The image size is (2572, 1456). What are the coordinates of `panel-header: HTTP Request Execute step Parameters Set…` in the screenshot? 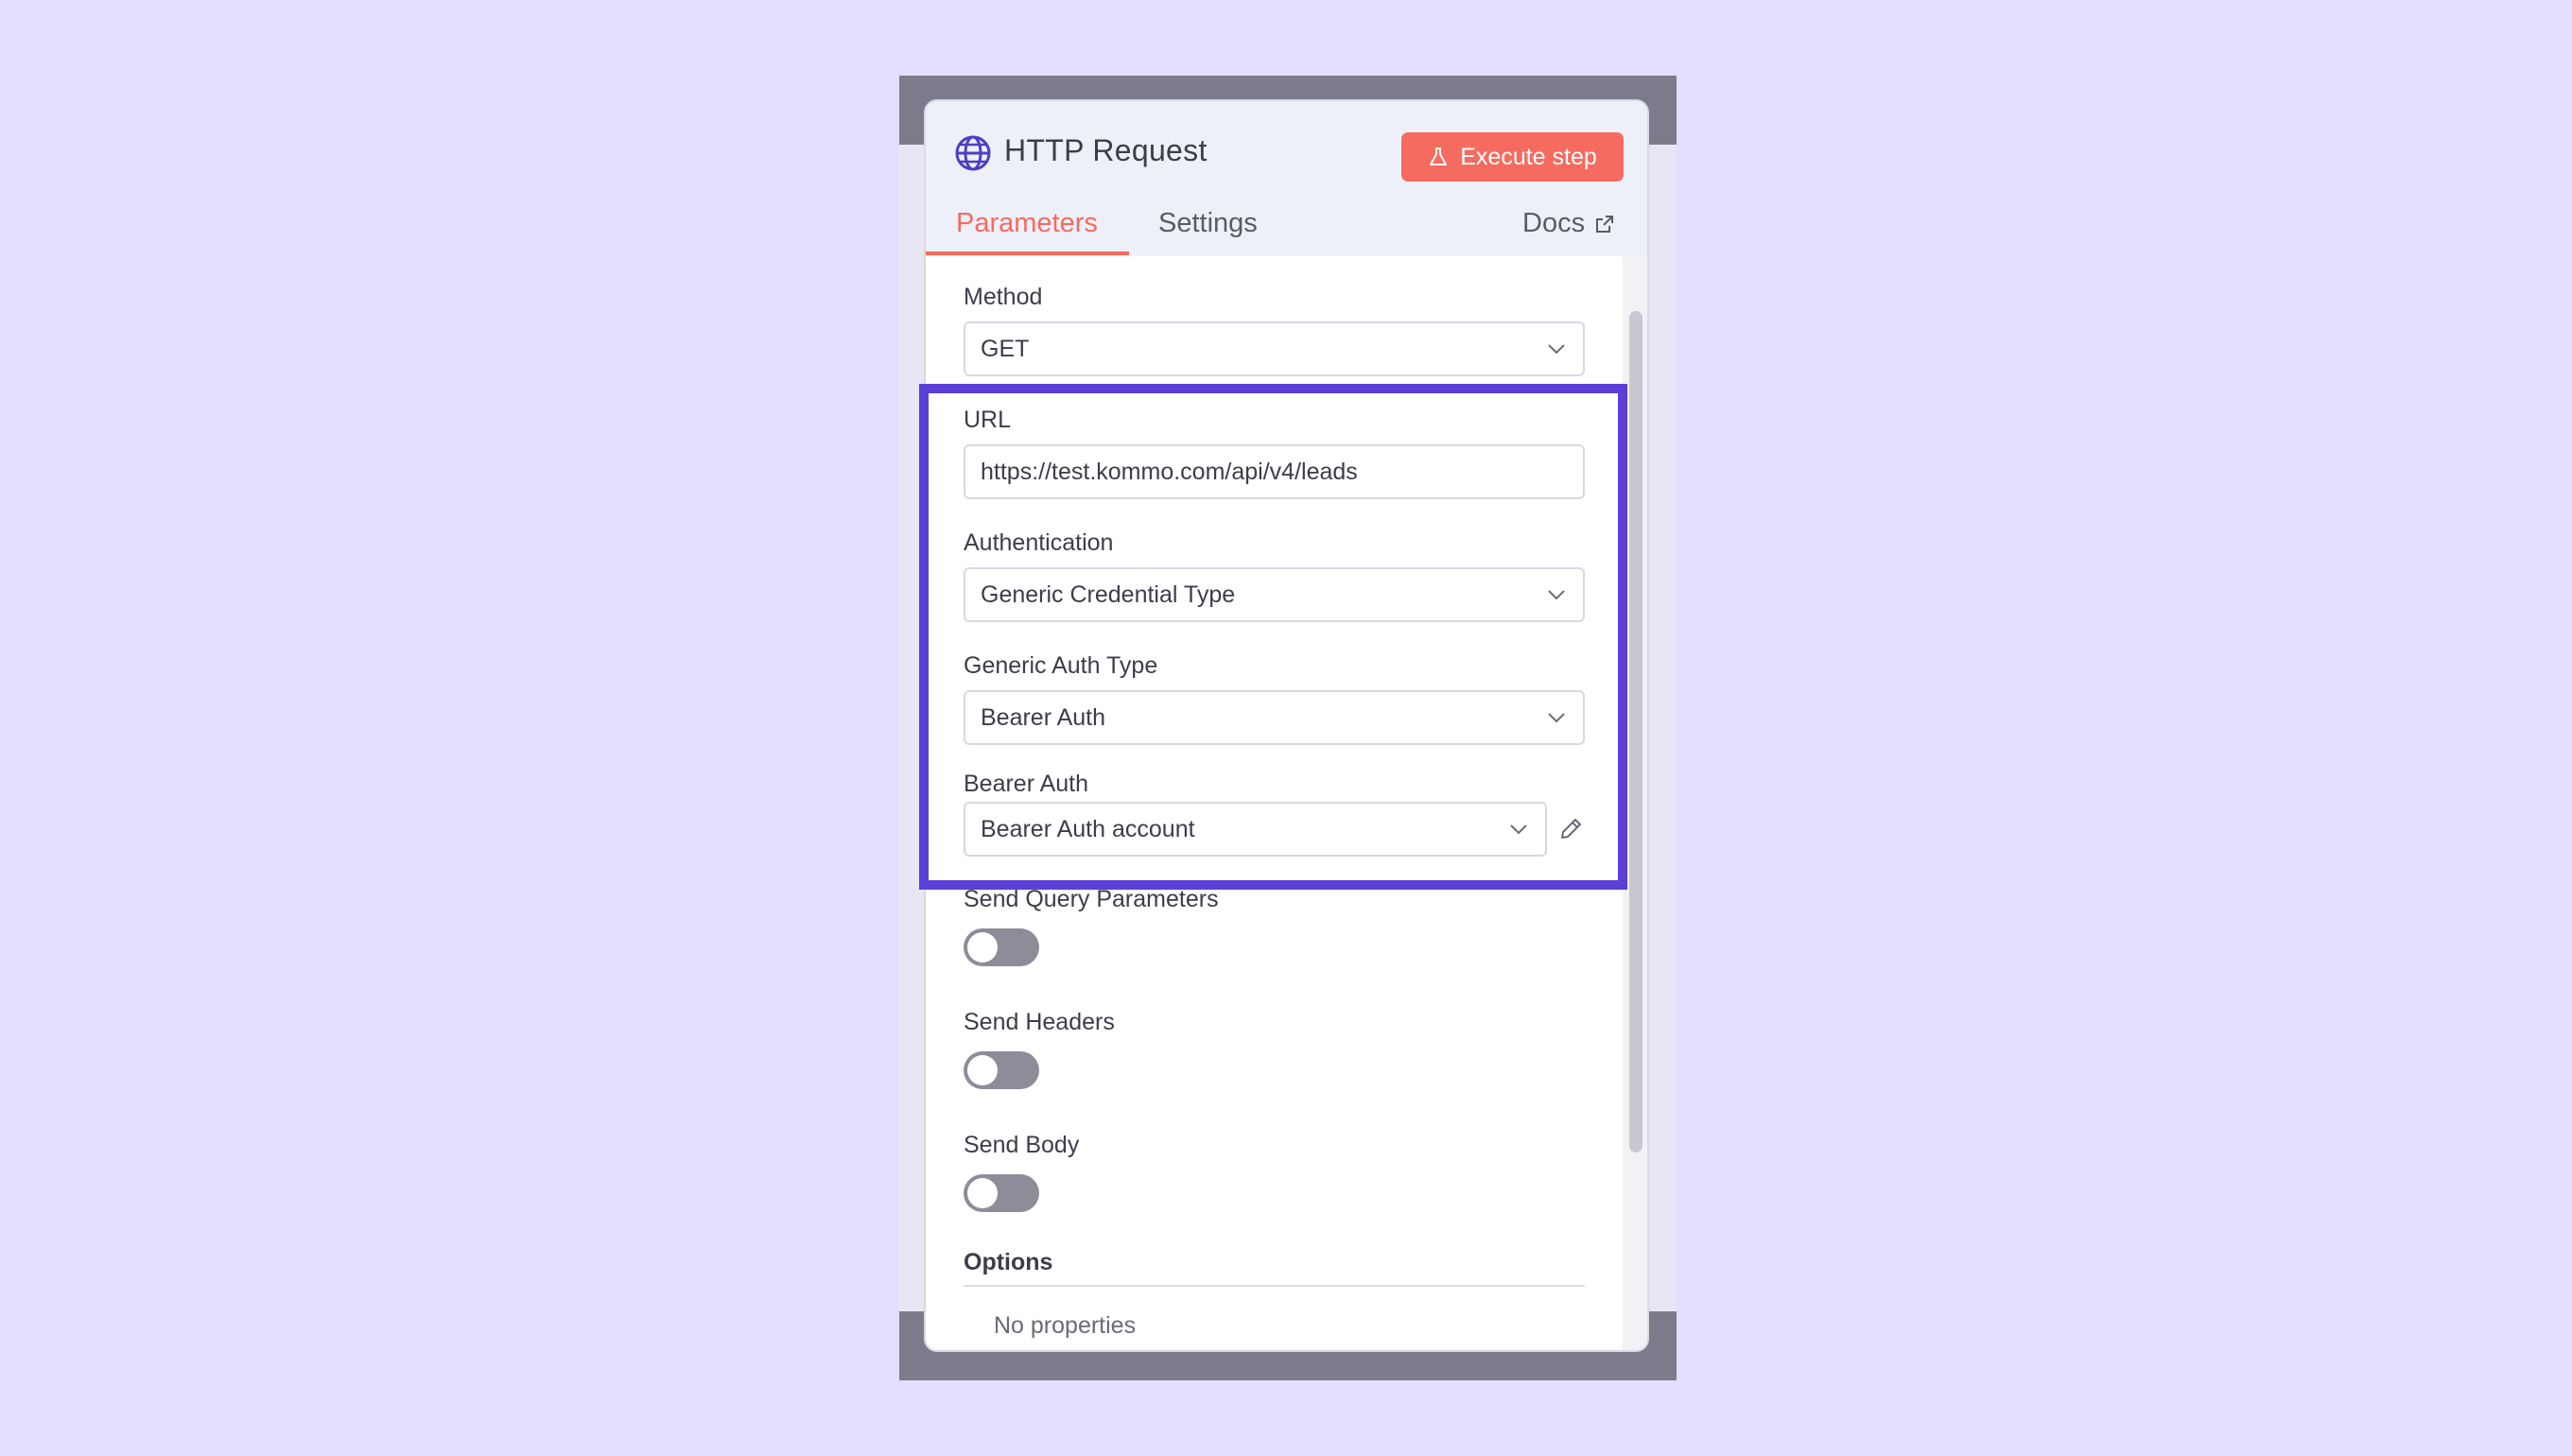 It's located at (1286, 178).